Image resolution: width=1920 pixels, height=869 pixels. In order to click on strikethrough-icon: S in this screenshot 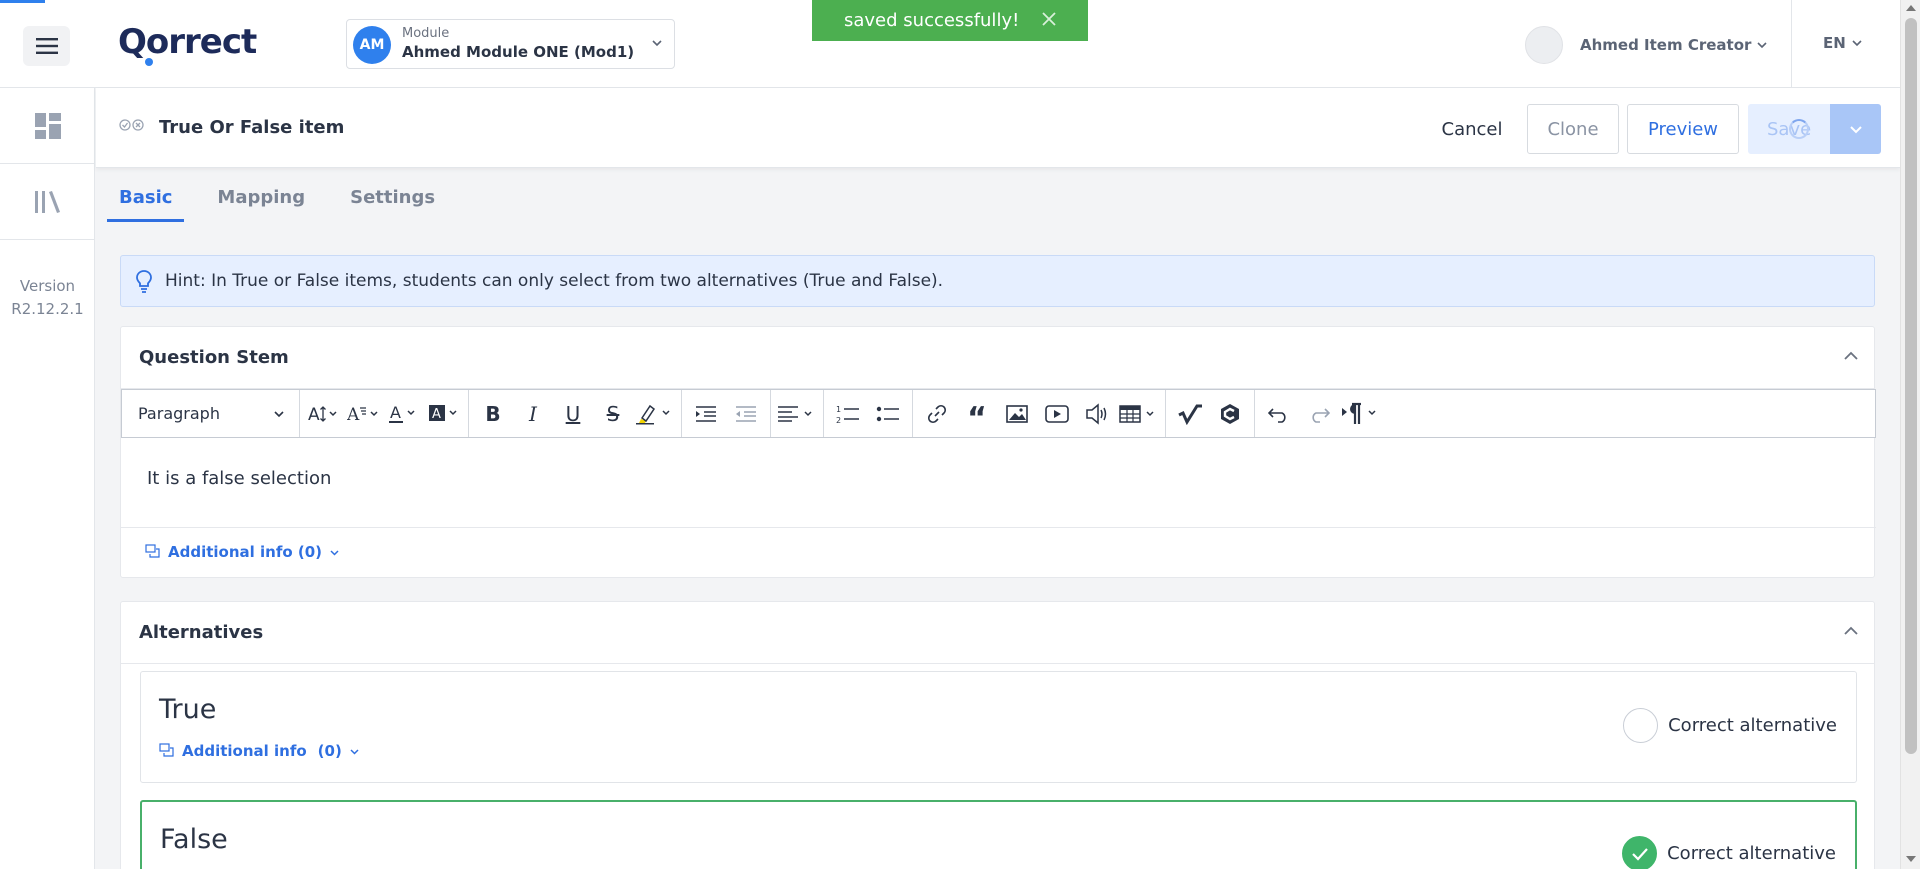, I will do `click(613, 413)`.